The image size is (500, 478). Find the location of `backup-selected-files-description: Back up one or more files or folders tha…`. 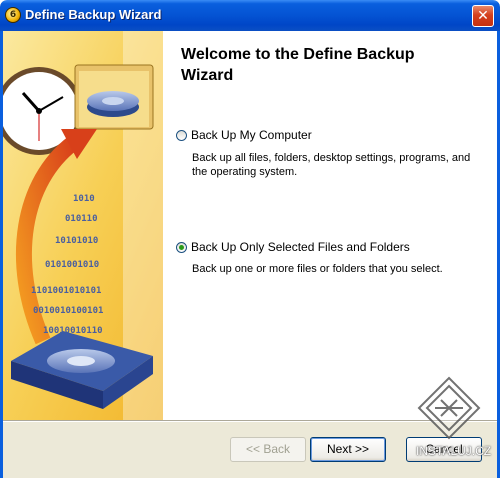

backup-selected-files-description: Back up one or more files or folders tha… is located at coordinates (337, 269).